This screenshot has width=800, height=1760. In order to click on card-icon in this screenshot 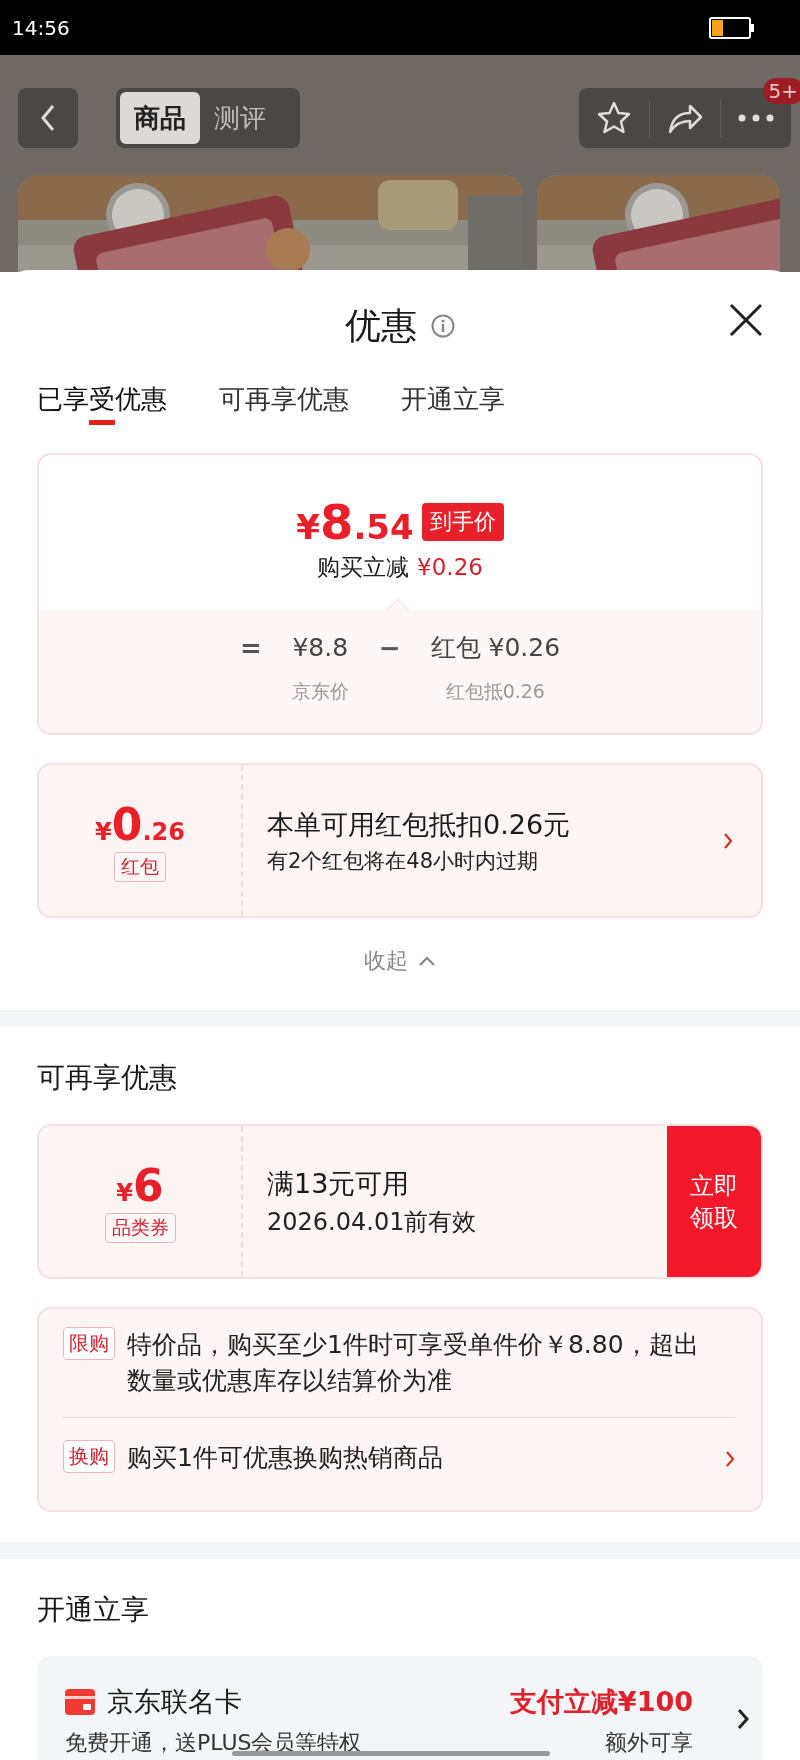, I will do `click(80, 1702)`.